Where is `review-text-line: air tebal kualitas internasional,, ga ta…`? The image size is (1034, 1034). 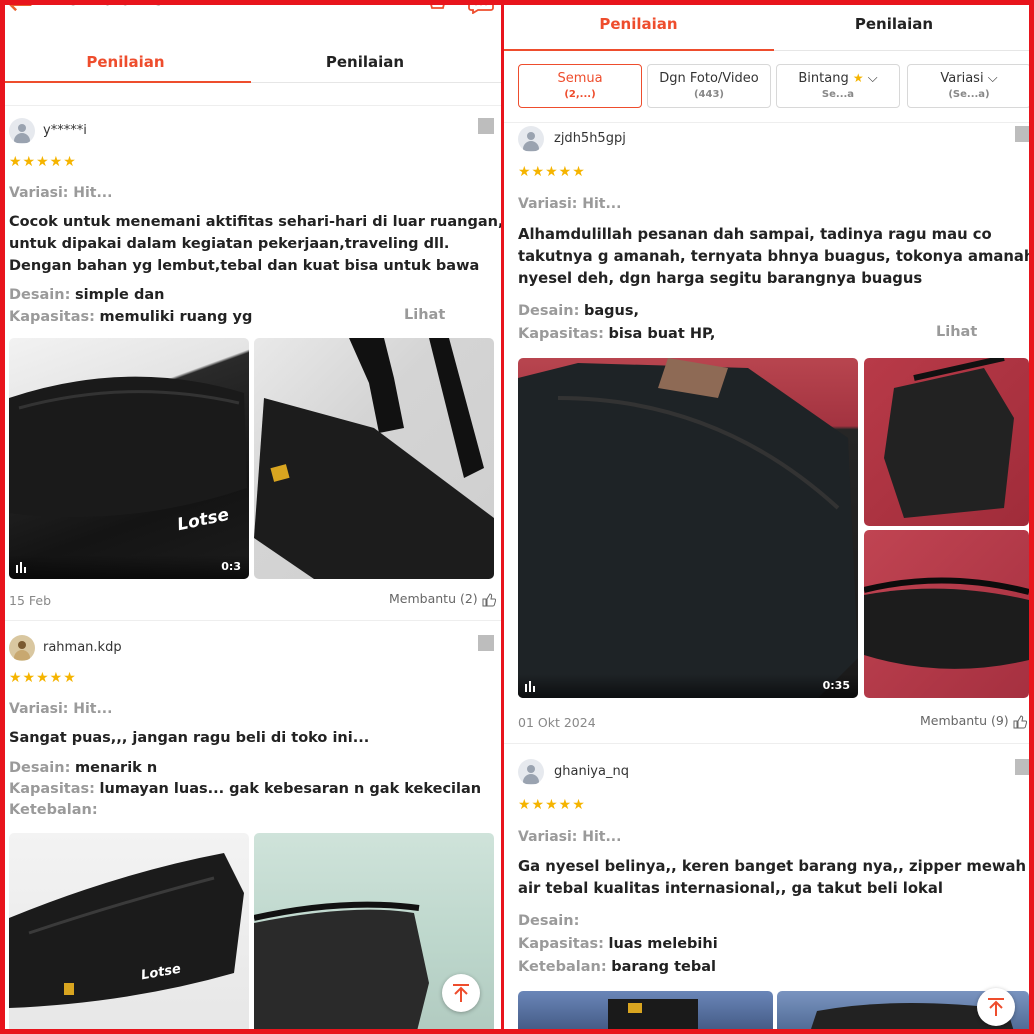
review-text-line: air tebal kualitas internasional,, ga ta… is located at coordinates (730, 888).